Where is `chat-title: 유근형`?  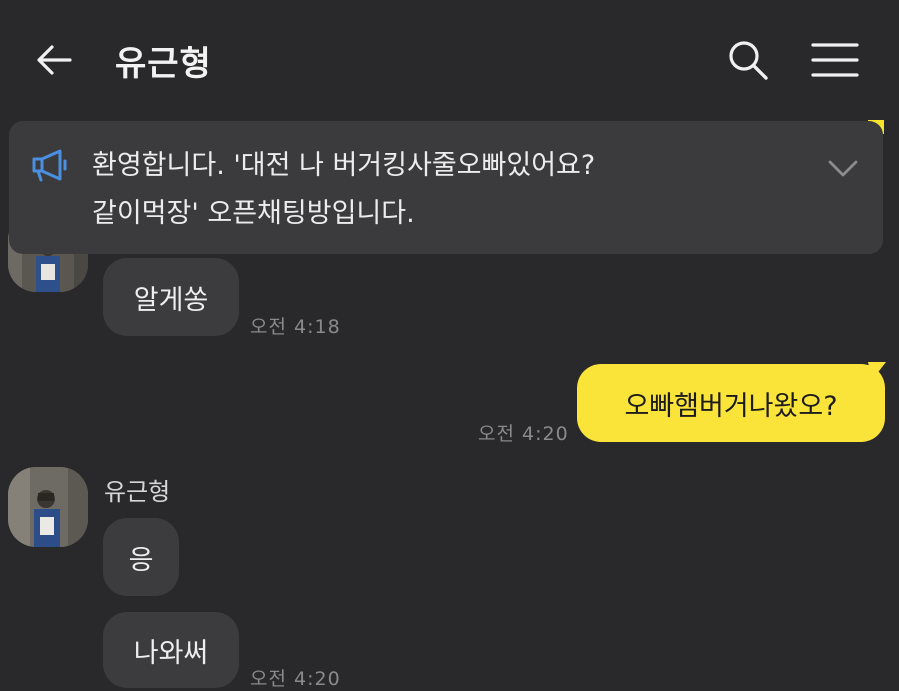
chat-title: 유근형 is located at coordinates (163, 64).